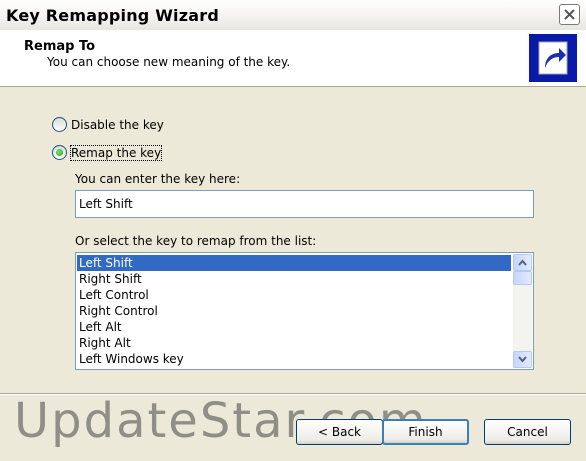  What do you see at coordinates (553, 58) in the screenshot?
I see `shortcut-arrow-icon` at bounding box center [553, 58].